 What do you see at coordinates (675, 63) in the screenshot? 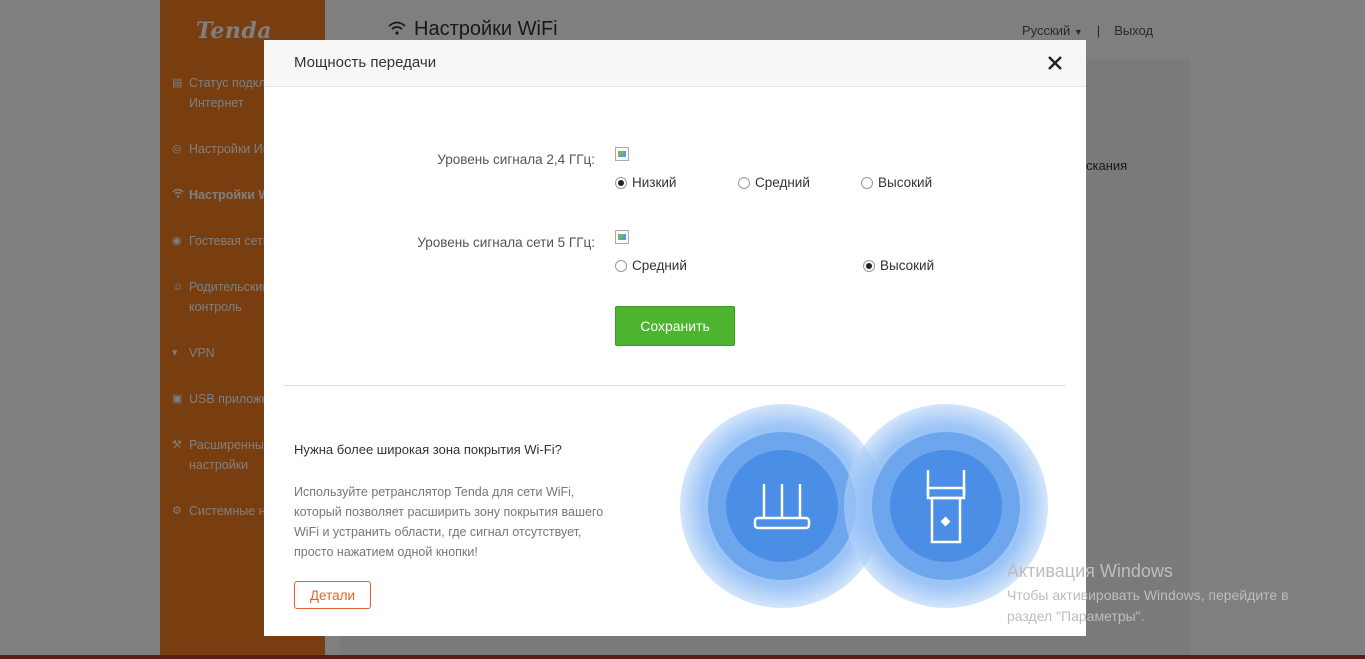
I see `dialog-header: Мощность передачи` at bounding box center [675, 63].